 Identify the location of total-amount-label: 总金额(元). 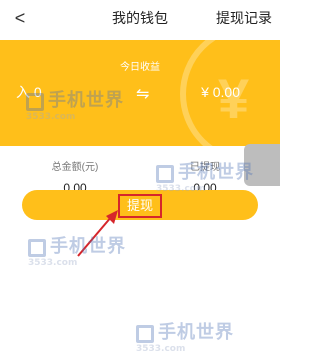
(75, 167).